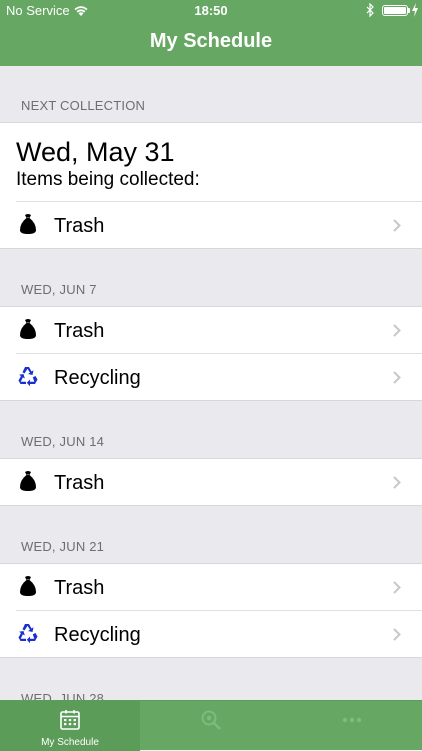  I want to click on page-title: My Schedule, so click(211, 41).